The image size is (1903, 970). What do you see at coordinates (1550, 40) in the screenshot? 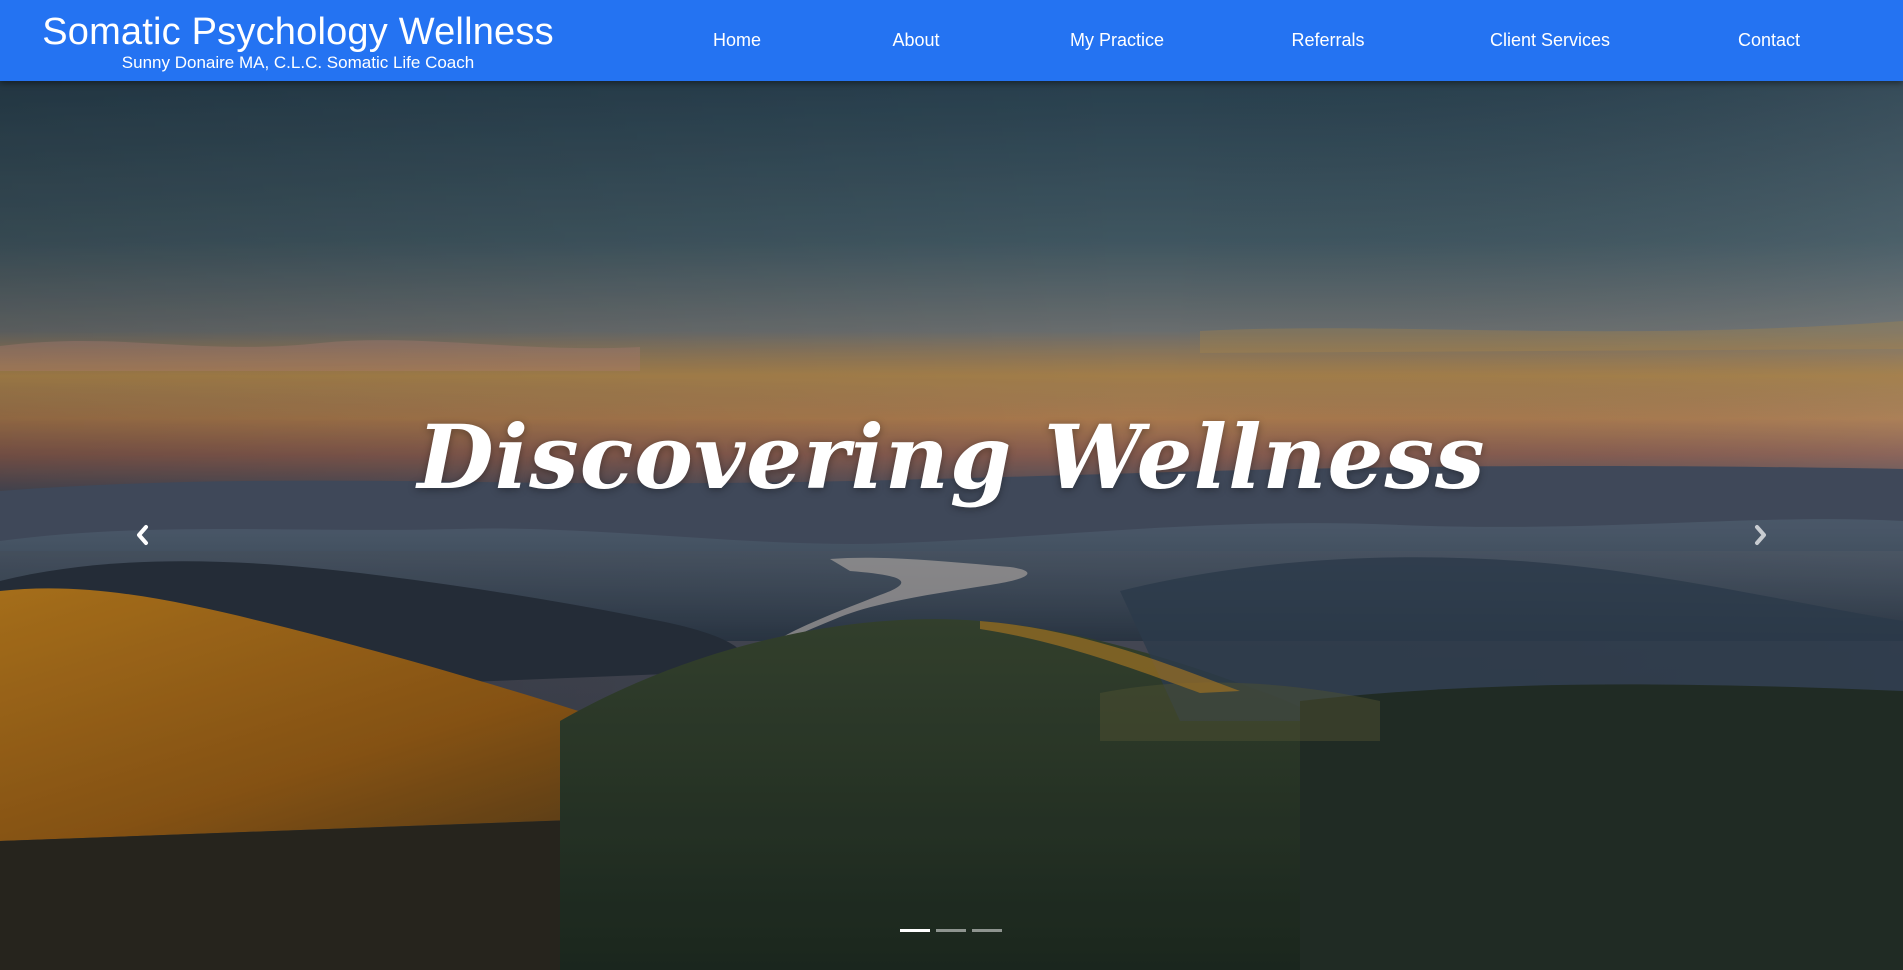
I see `nav-item-client-services: Client Services` at bounding box center [1550, 40].